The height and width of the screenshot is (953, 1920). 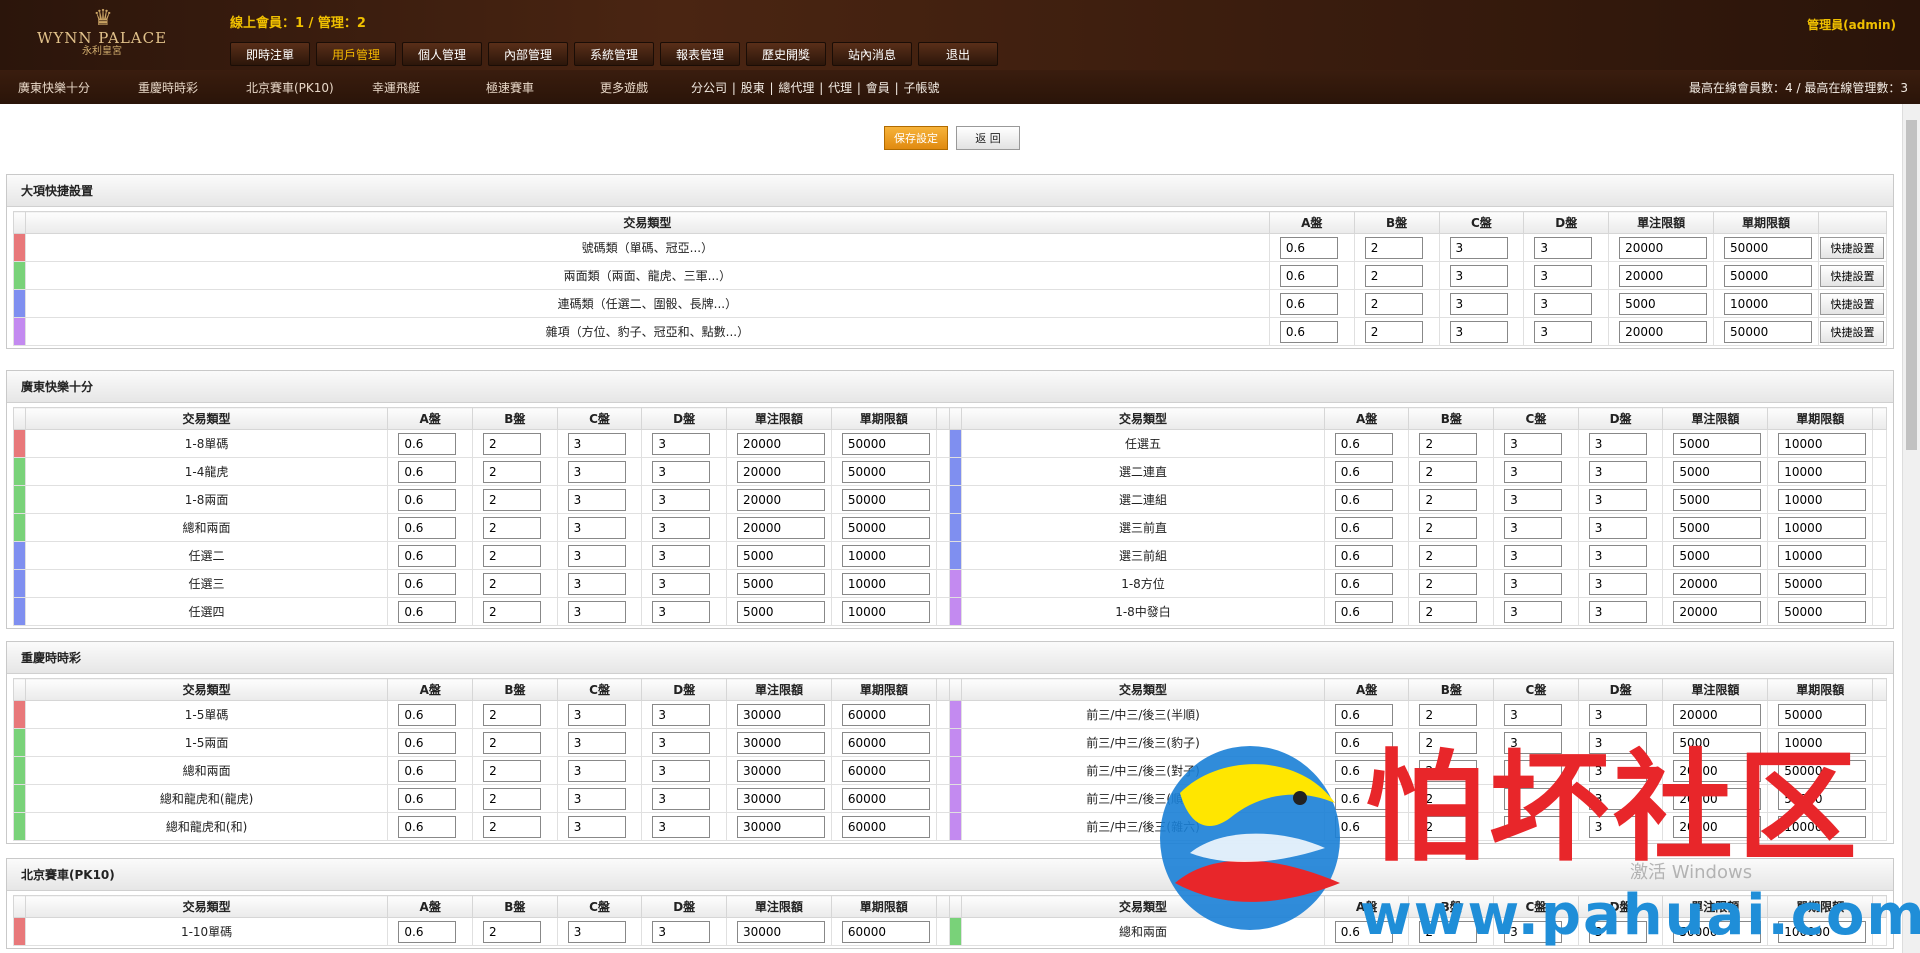 What do you see at coordinates (1911, 285) in the screenshot?
I see `scrollbar-thumb` at bounding box center [1911, 285].